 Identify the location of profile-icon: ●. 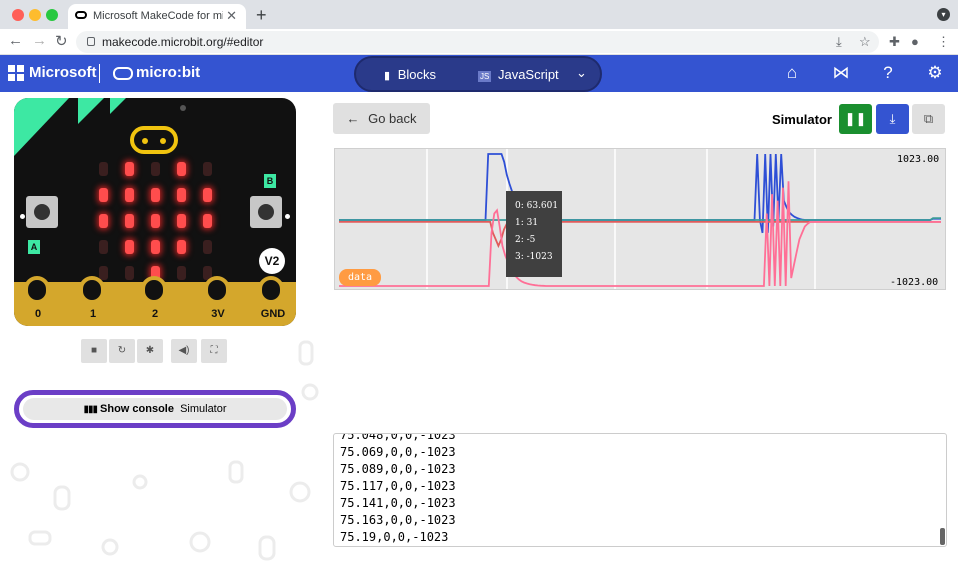
(915, 41).